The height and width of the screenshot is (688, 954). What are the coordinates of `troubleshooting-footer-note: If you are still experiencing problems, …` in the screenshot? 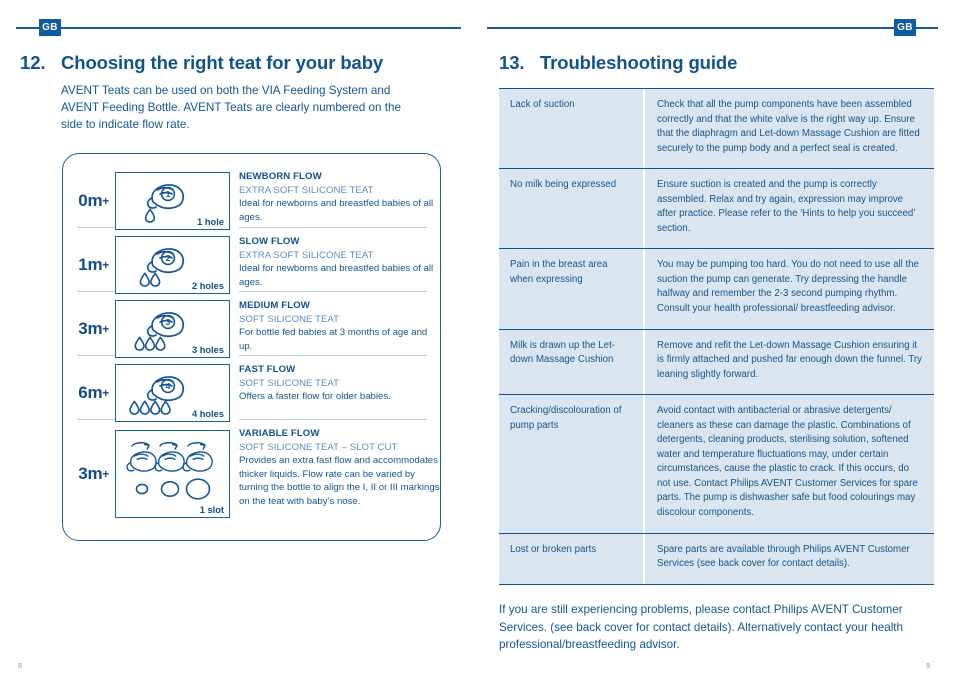 It's located at (701, 627).